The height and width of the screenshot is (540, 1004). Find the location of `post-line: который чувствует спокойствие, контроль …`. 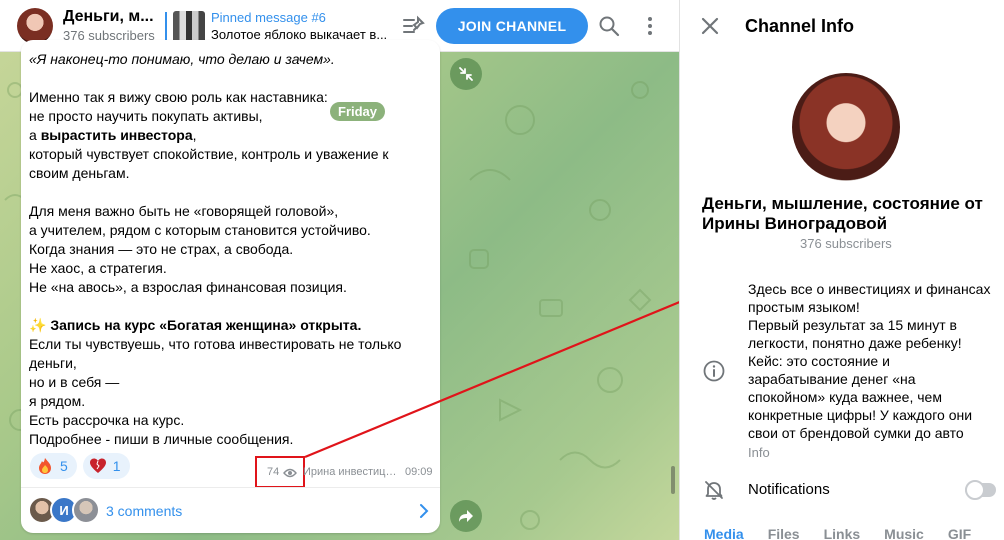

post-line: который чувствует спокойствие, контроль … is located at coordinates (209, 163).